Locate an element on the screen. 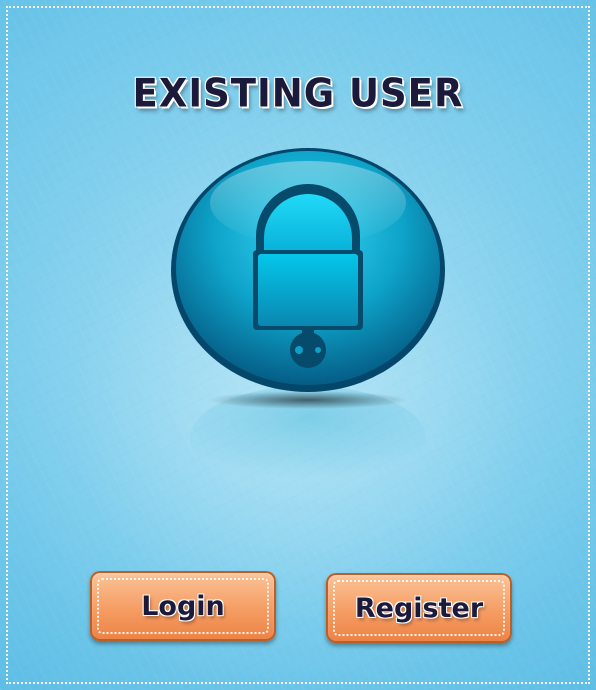 This screenshot has width=596, height=690. login-button-label: Login is located at coordinates (183, 606).